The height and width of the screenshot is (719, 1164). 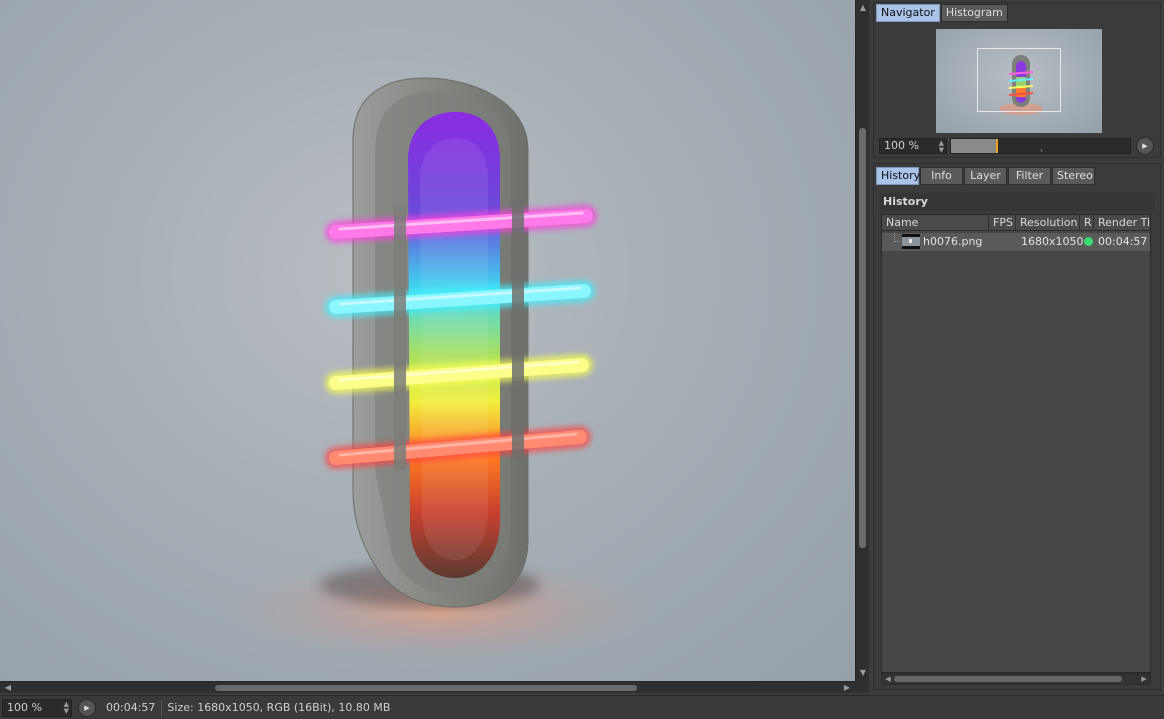 I want to click on navigator-zoom-slider, so click(x=1040, y=146).